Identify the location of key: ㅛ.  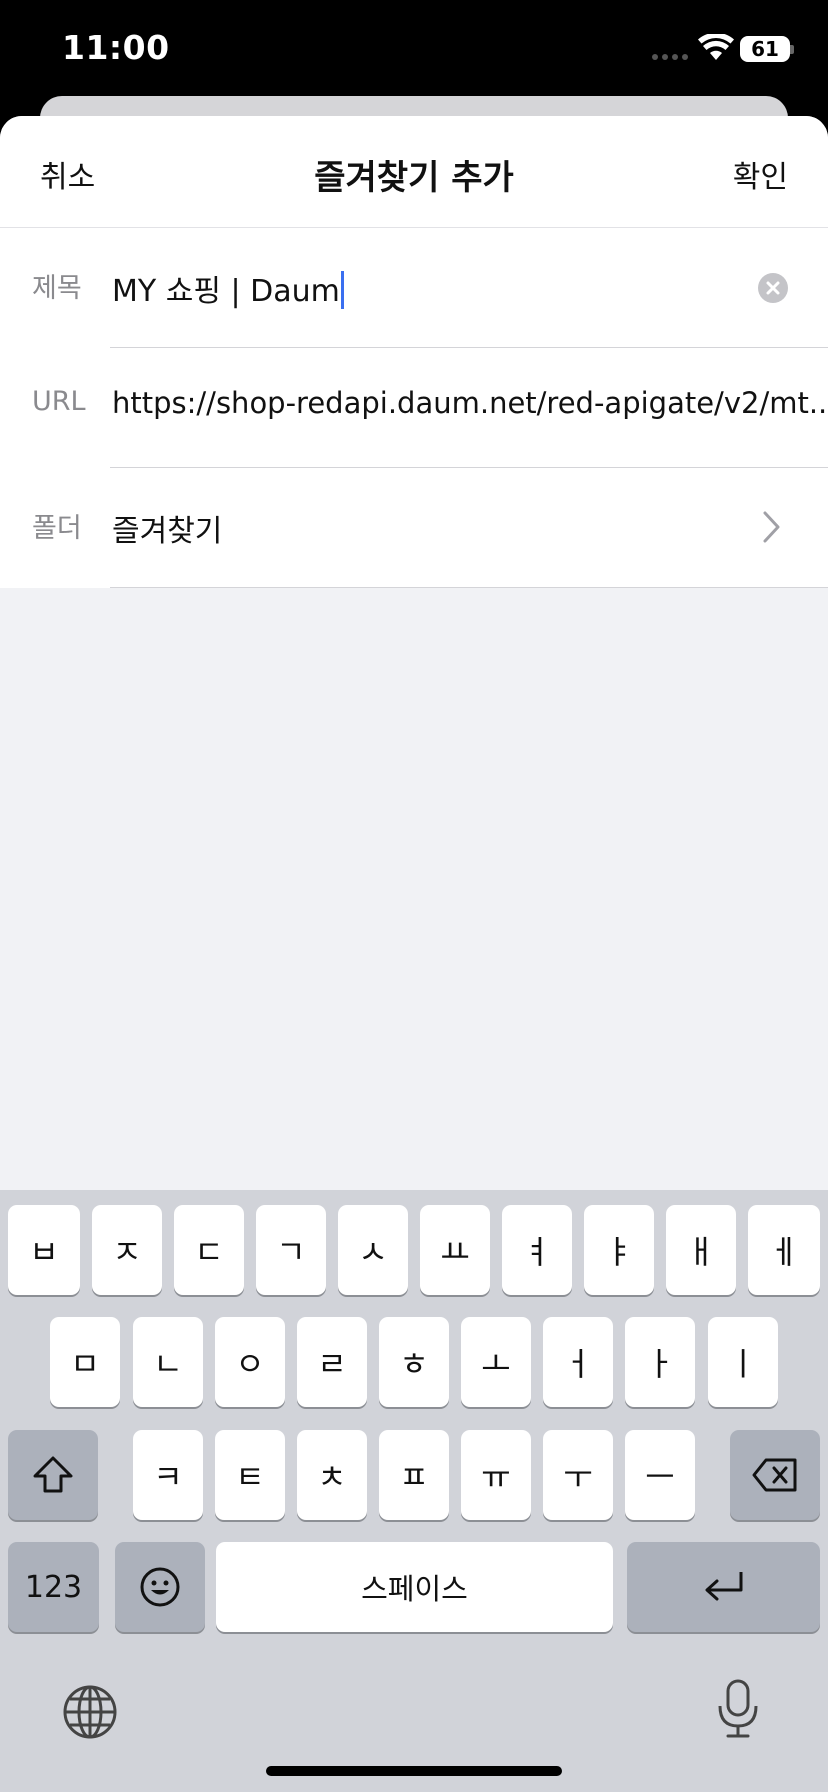
(455, 1250).